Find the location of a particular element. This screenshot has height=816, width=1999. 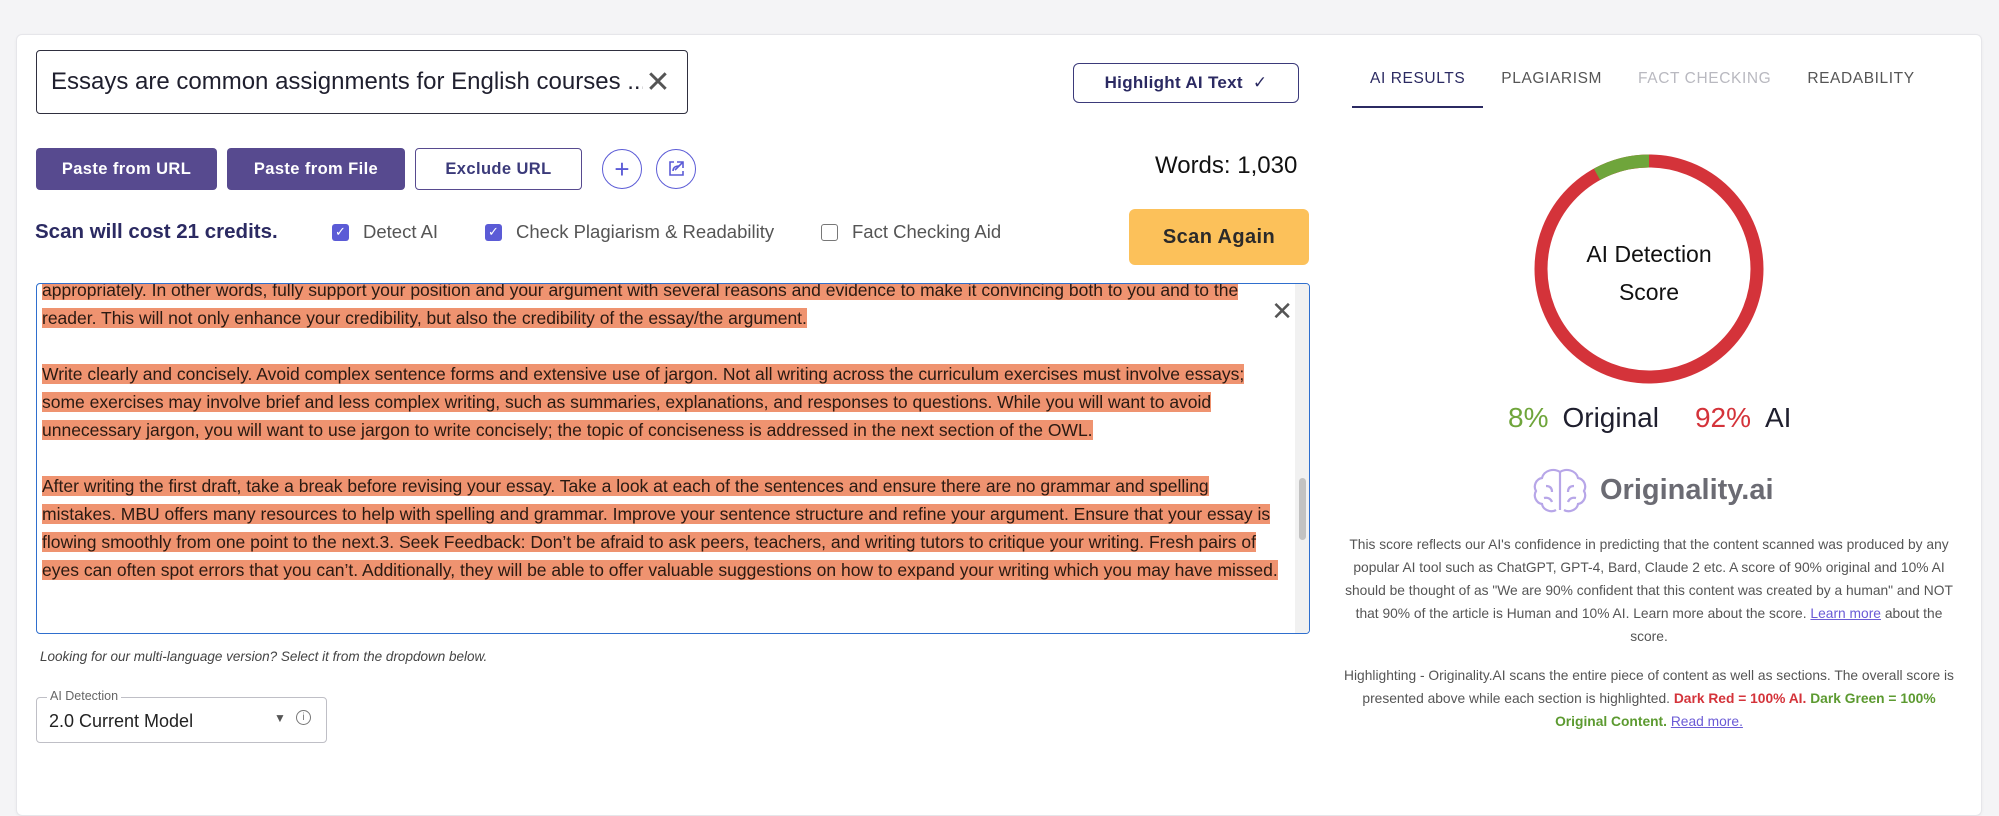

model-select: AI Detection 2.0 Current Model ▼ i is located at coordinates (181, 716).